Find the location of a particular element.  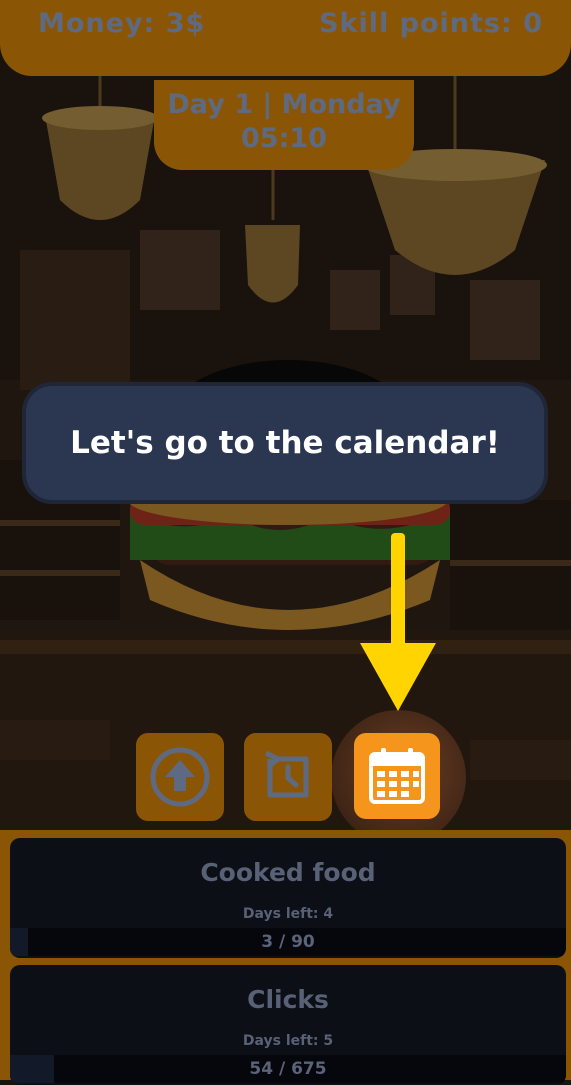

goal-title: Clicks is located at coordinates (288, 999).